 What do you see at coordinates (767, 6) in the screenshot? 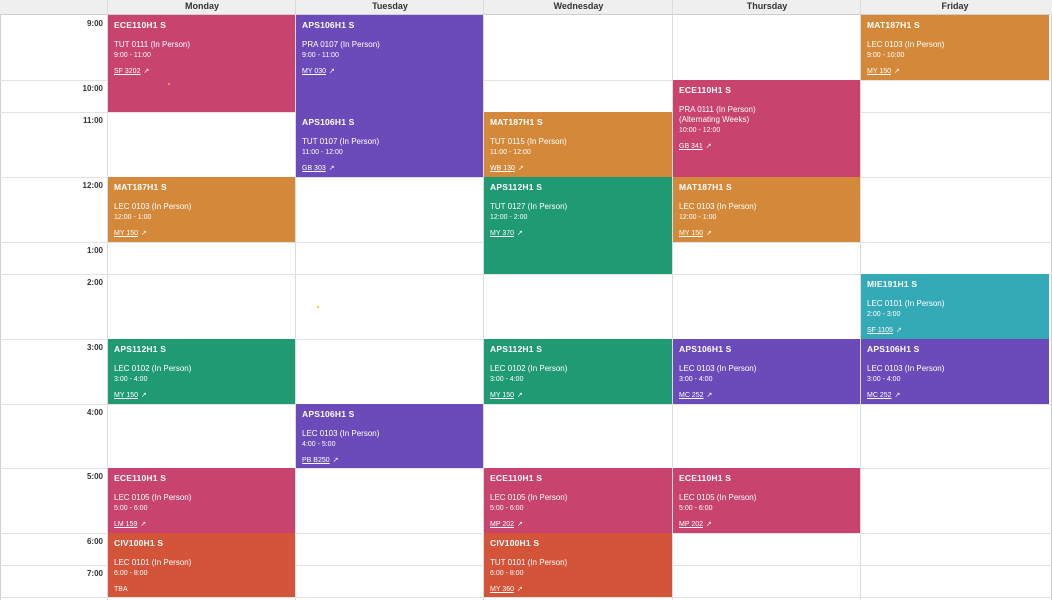
I see `day-header-thursday: Thursday` at bounding box center [767, 6].